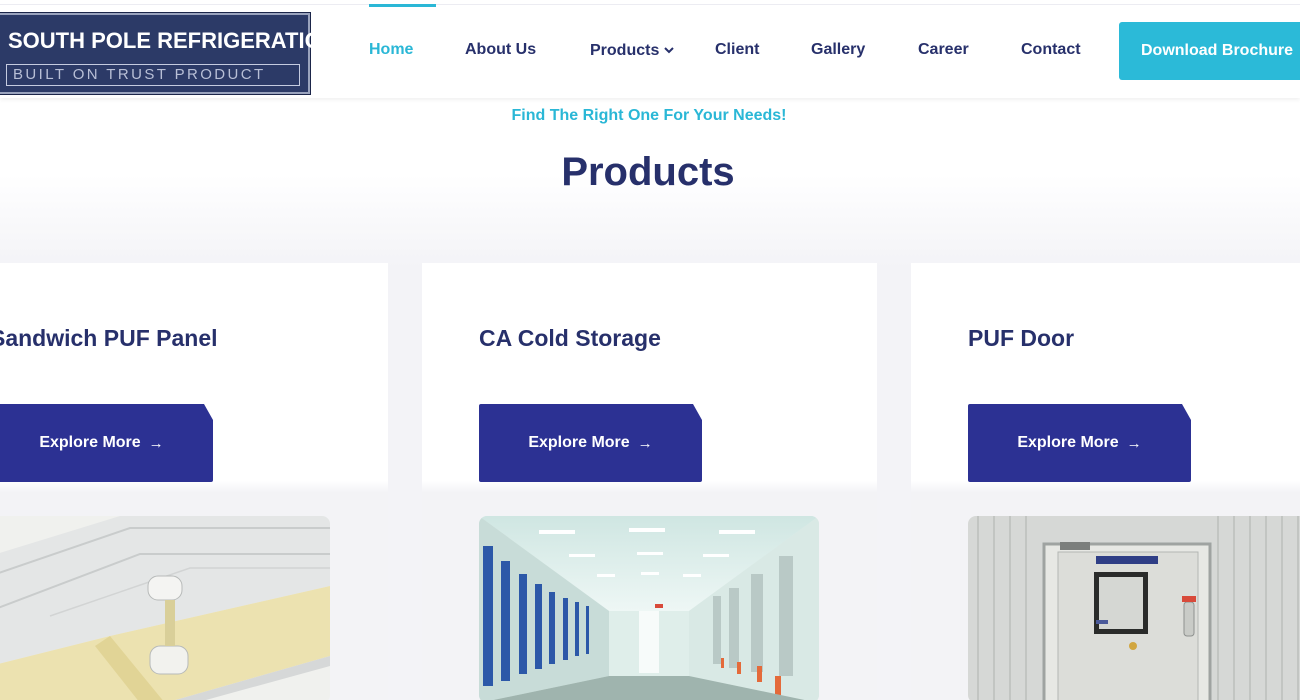 The height and width of the screenshot is (700, 1300). What do you see at coordinates (649, 608) in the screenshot?
I see `cold-storage-image` at bounding box center [649, 608].